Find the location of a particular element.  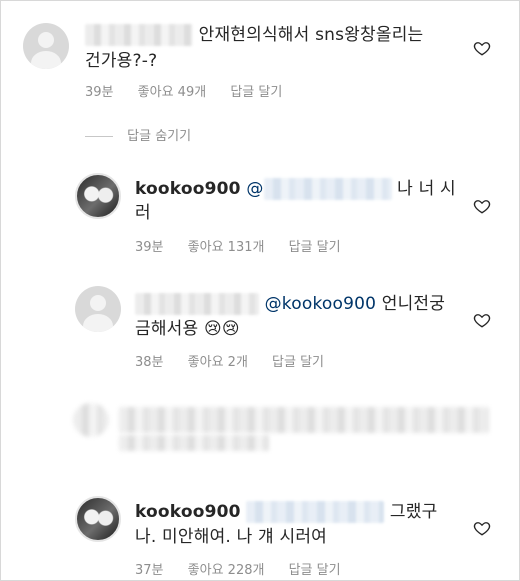

comment-text-line2: 나. 미안해여. 나 걔 시러여 is located at coordinates (231, 537).